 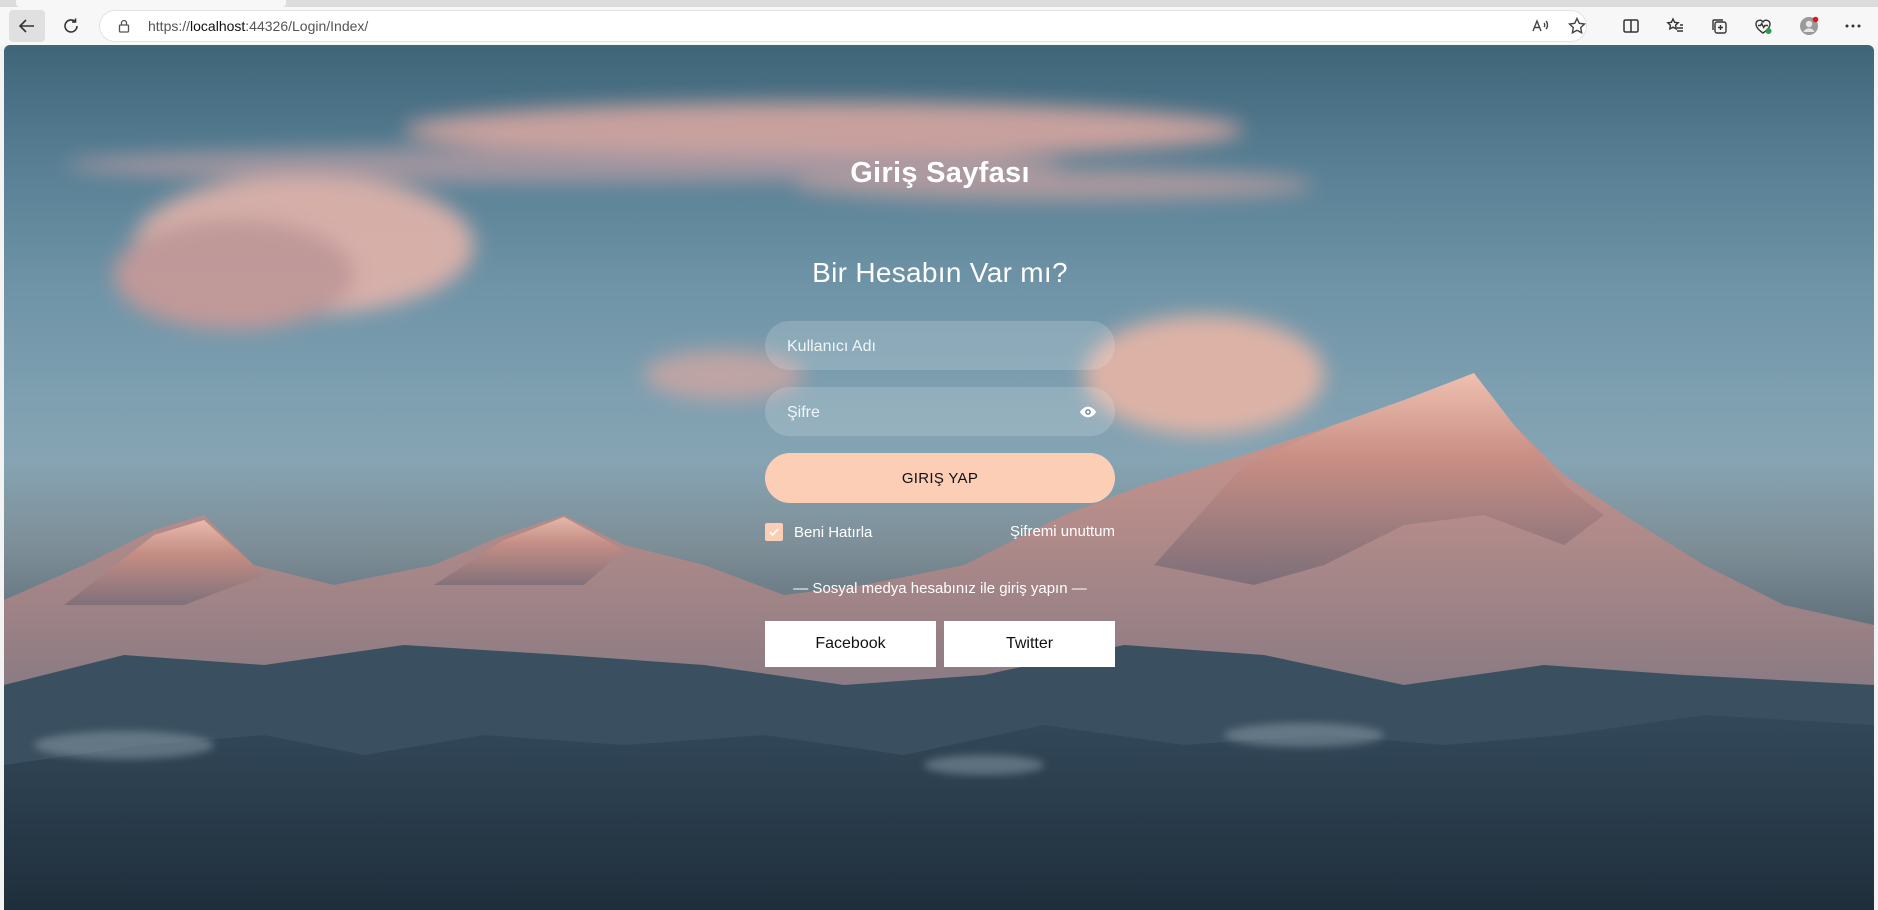 What do you see at coordinates (1763, 26) in the screenshot?
I see `browser-essentials-icon` at bounding box center [1763, 26].